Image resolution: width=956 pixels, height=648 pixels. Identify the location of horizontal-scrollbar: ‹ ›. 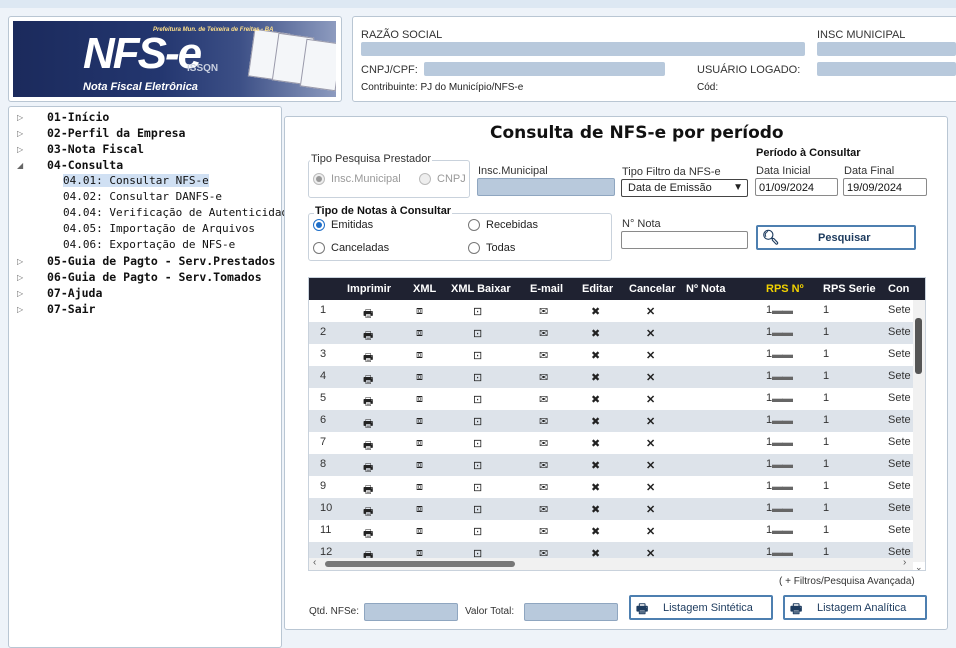
(611, 563).